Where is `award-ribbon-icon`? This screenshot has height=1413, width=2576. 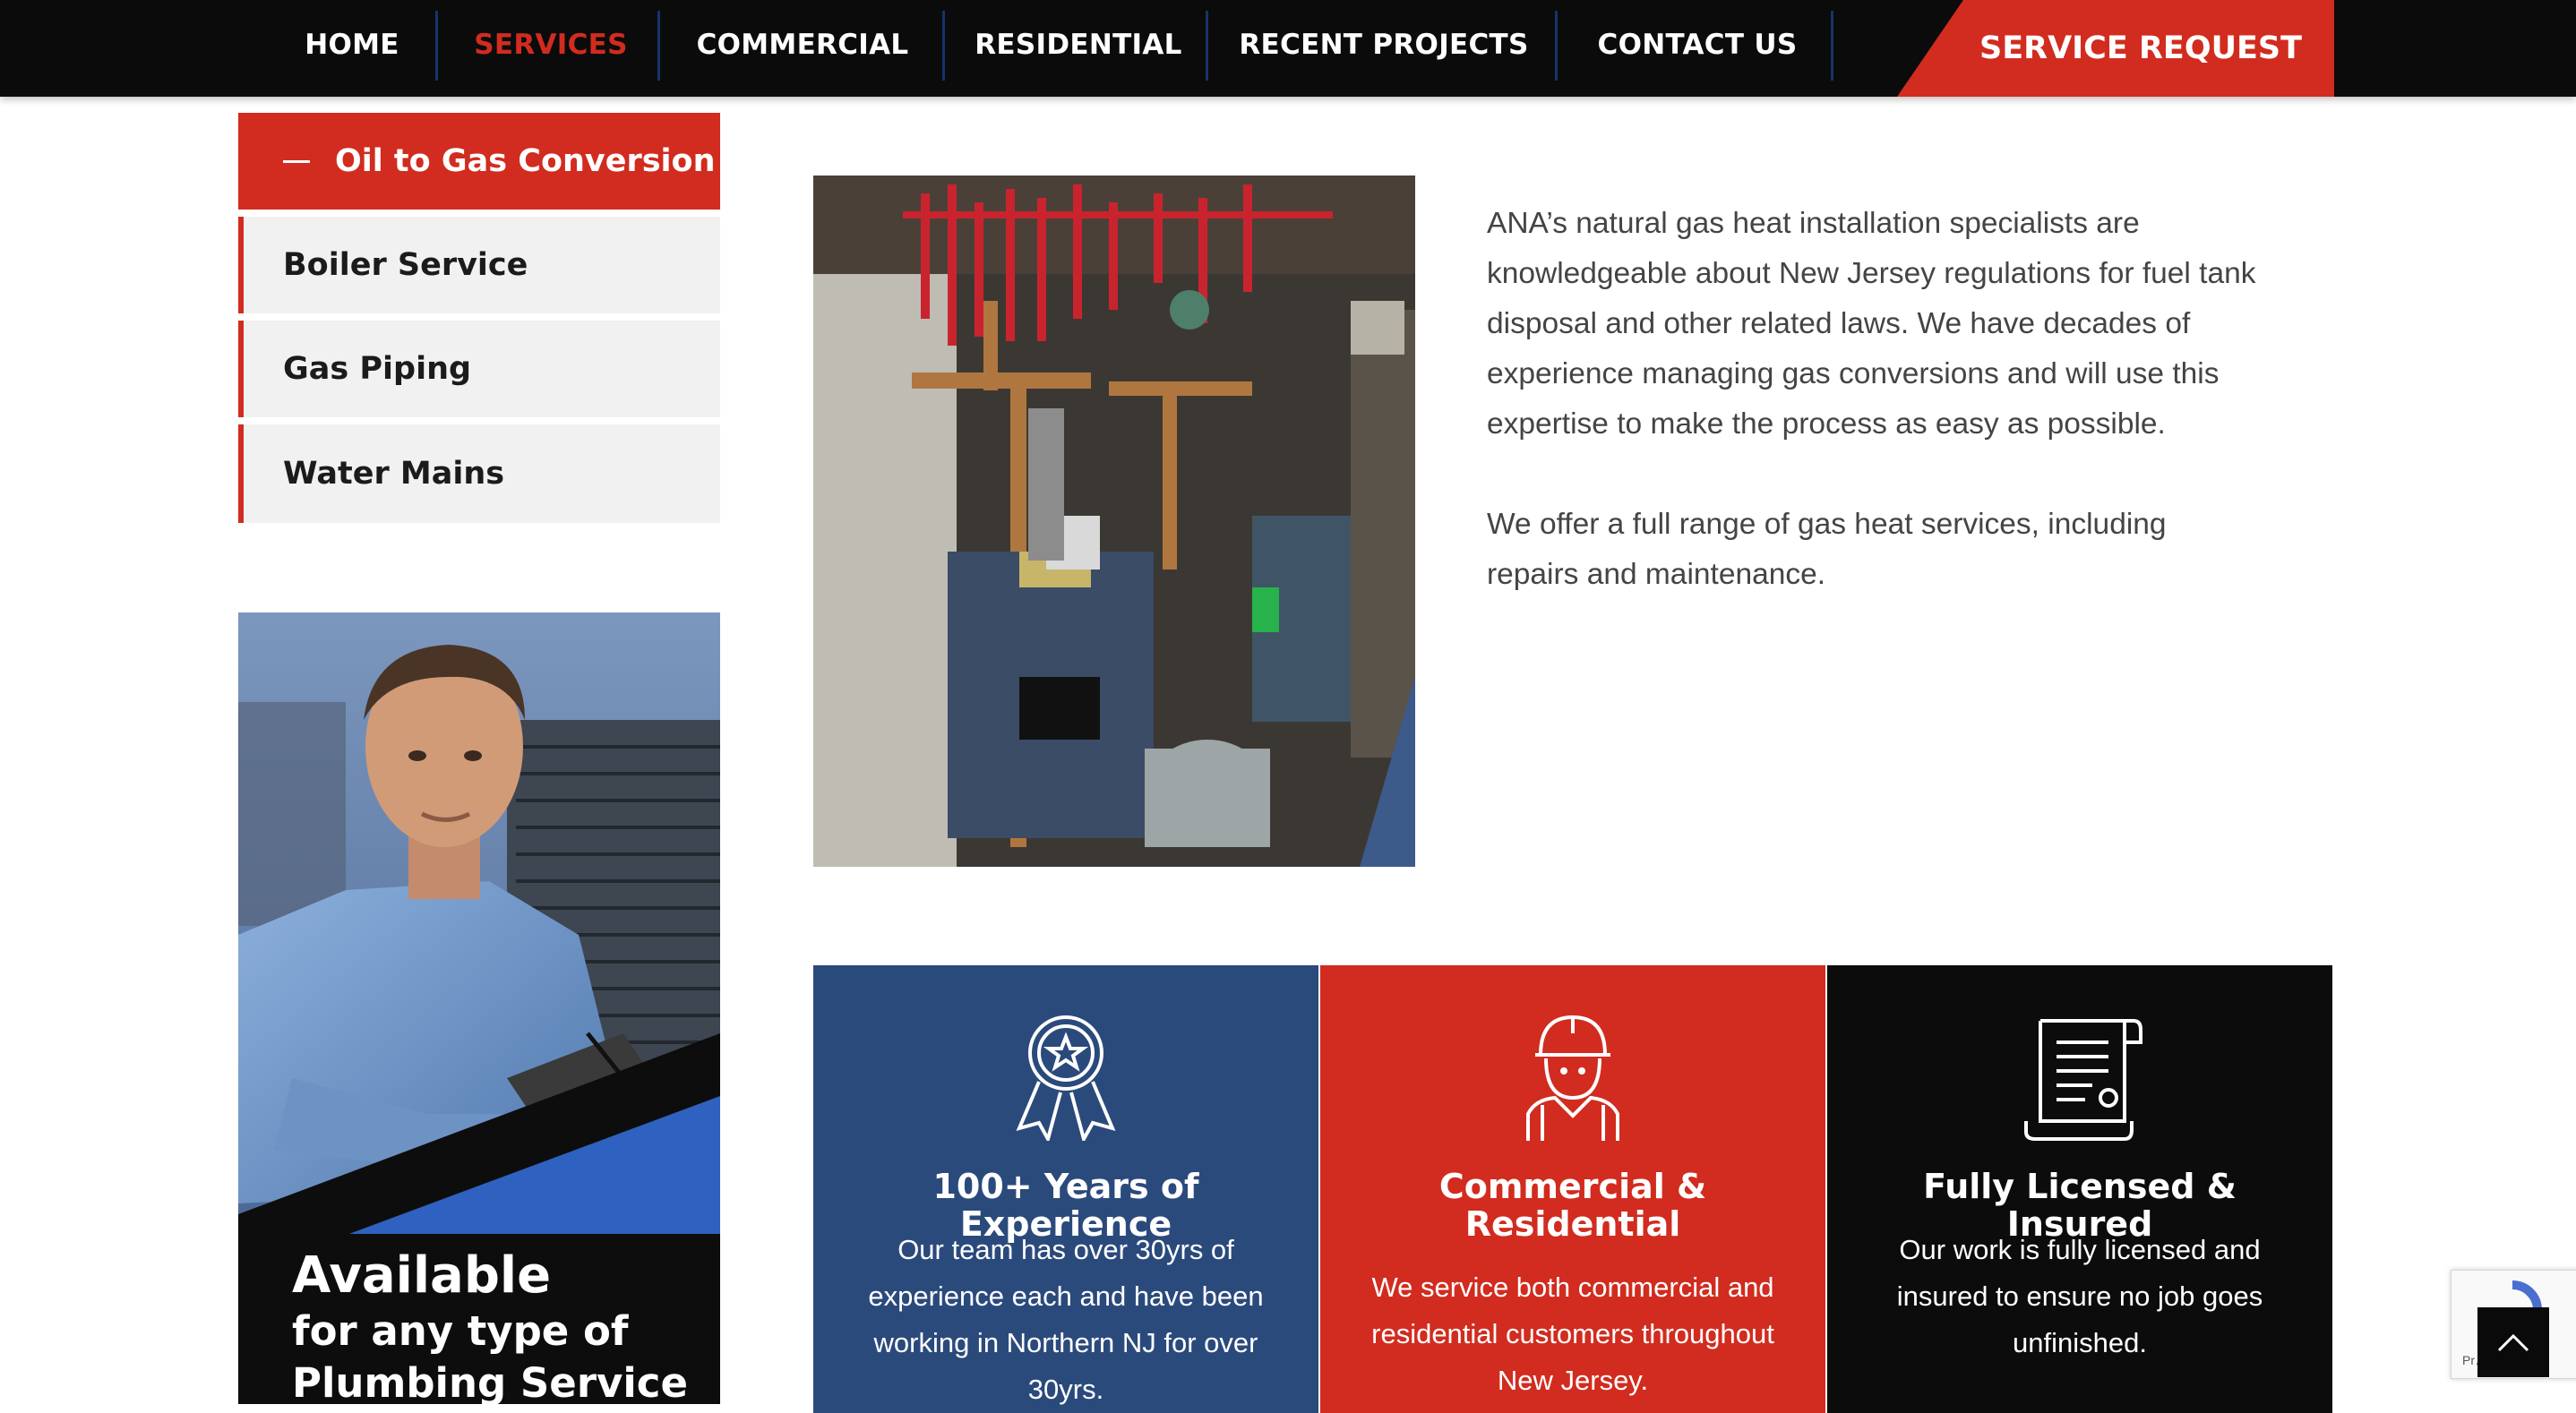 award-ribbon-icon is located at coordinates (1065, 1079).